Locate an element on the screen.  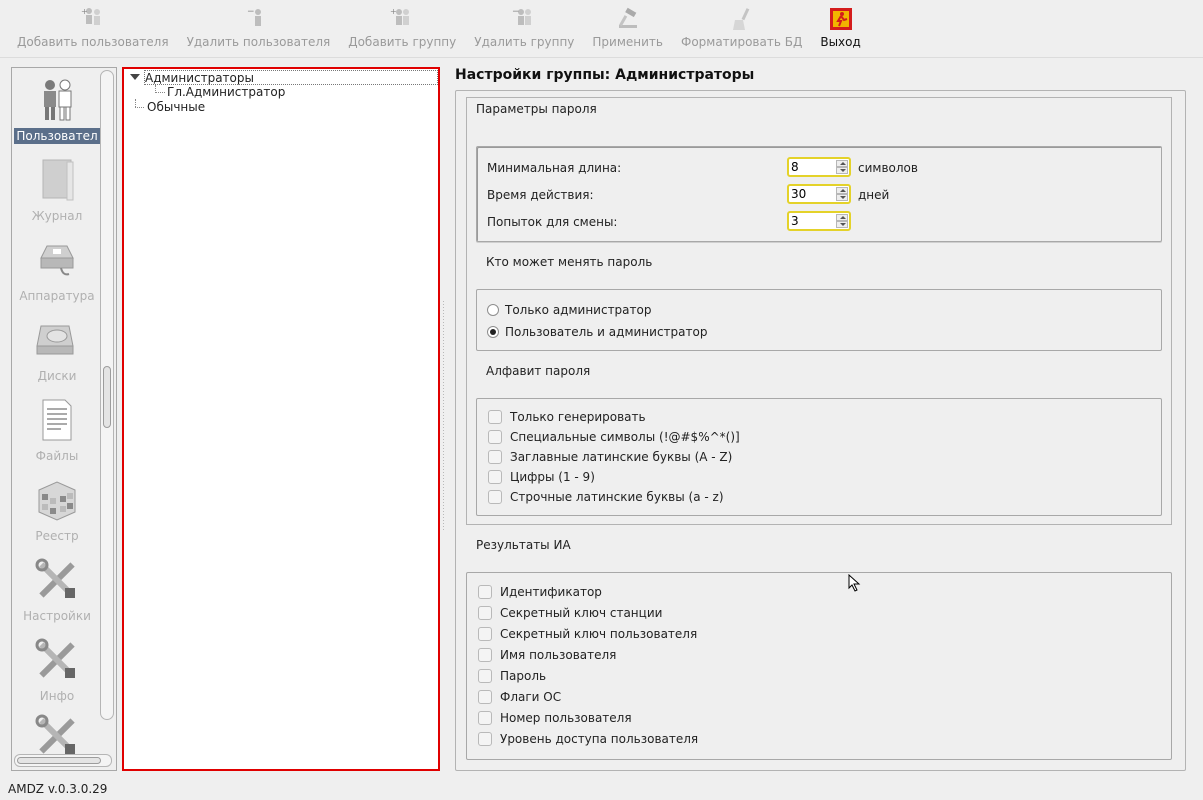
tree-item-regular: Обычные is located at coordinates (176, 107).